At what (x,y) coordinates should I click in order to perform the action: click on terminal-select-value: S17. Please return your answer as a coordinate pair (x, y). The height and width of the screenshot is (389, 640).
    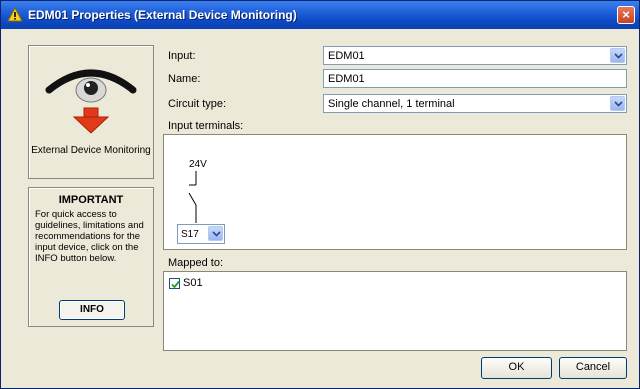
    Looking at the image, I should click on (190, 234).